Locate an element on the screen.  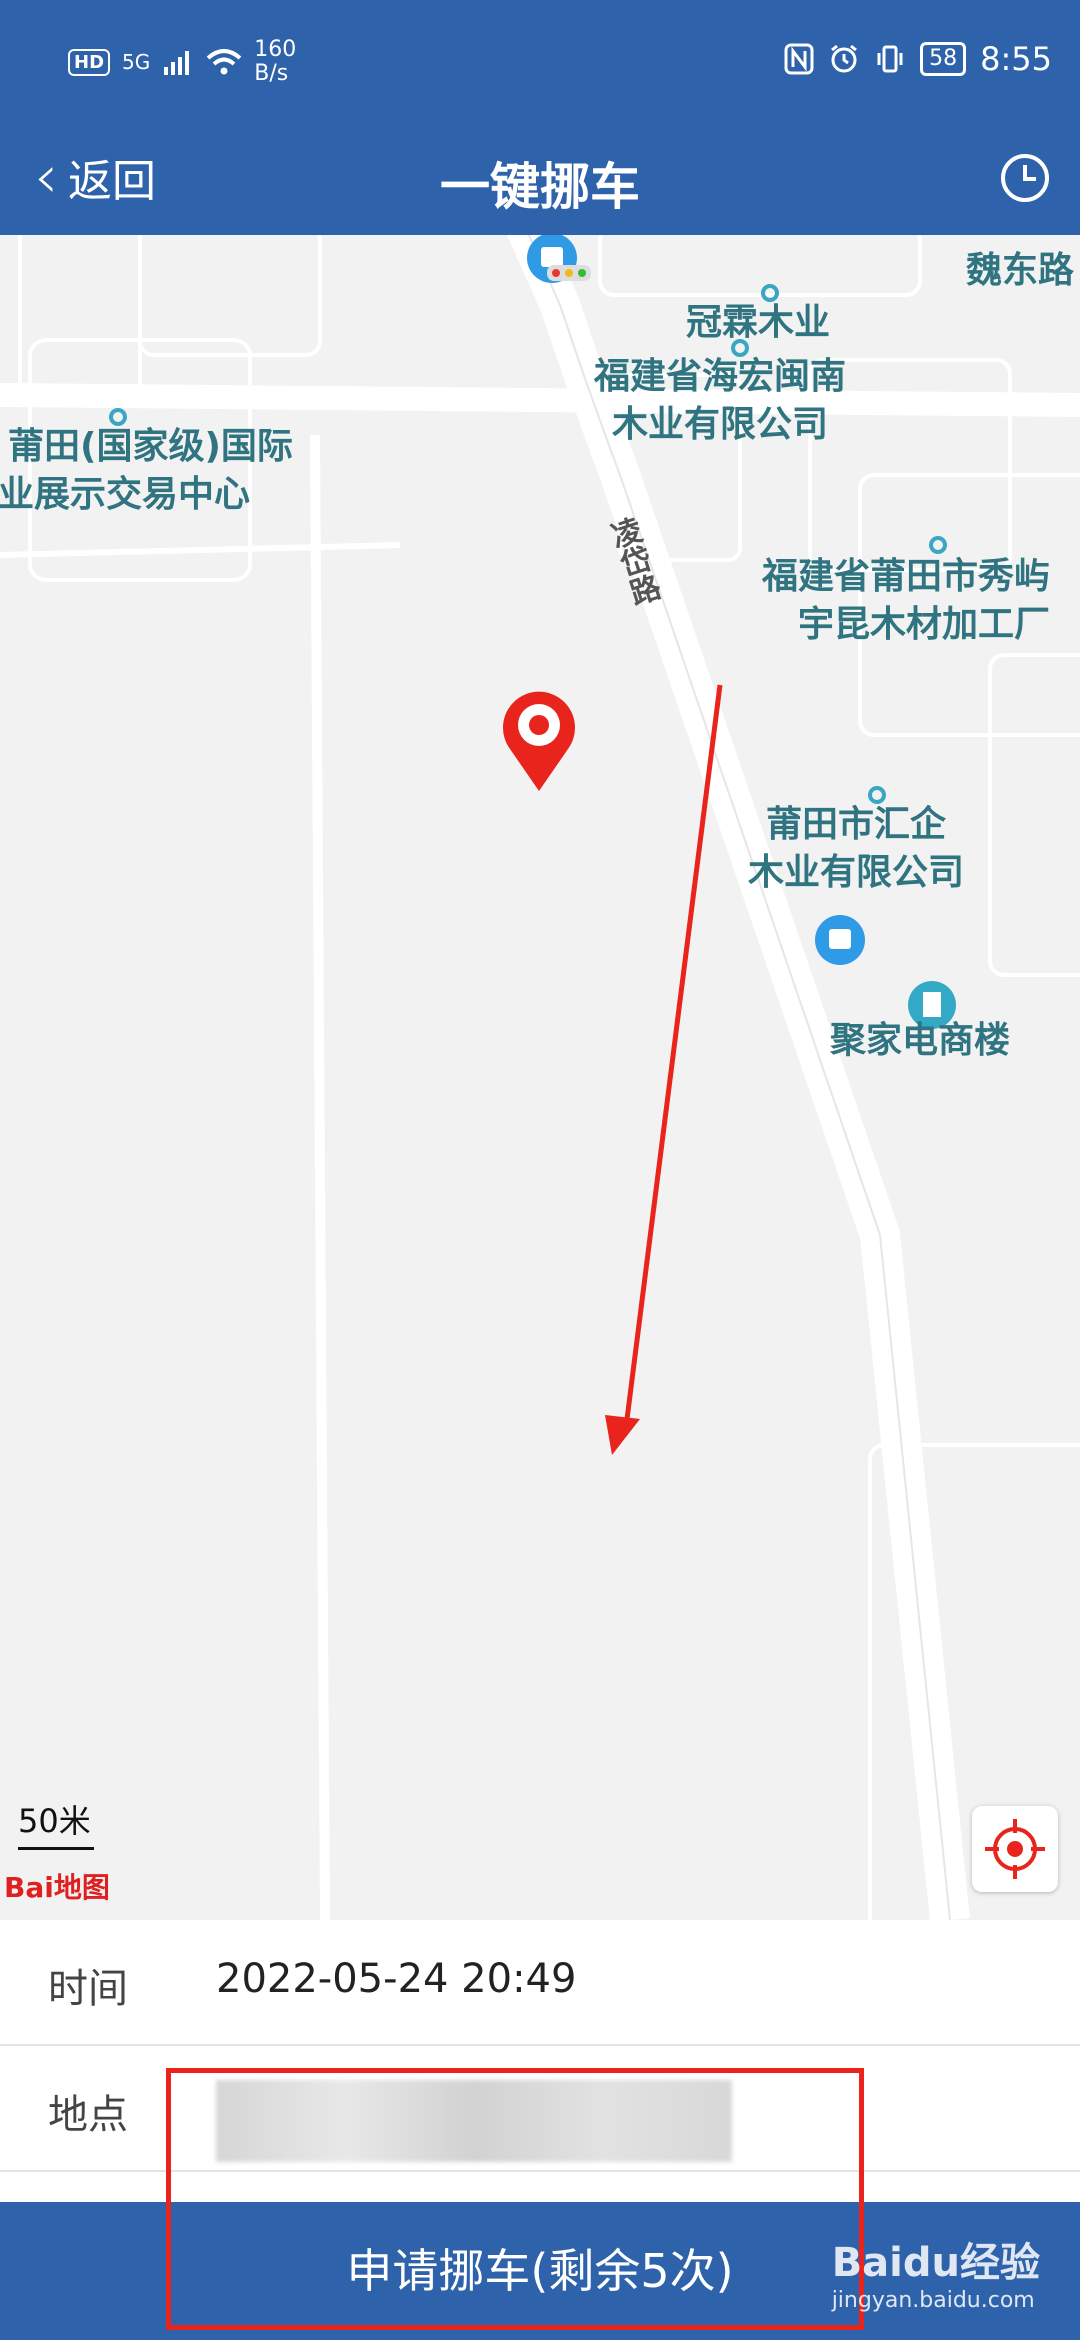
map-label-putian-expo-line2: 业展示交易中心 is located at coordinates (125, 494).